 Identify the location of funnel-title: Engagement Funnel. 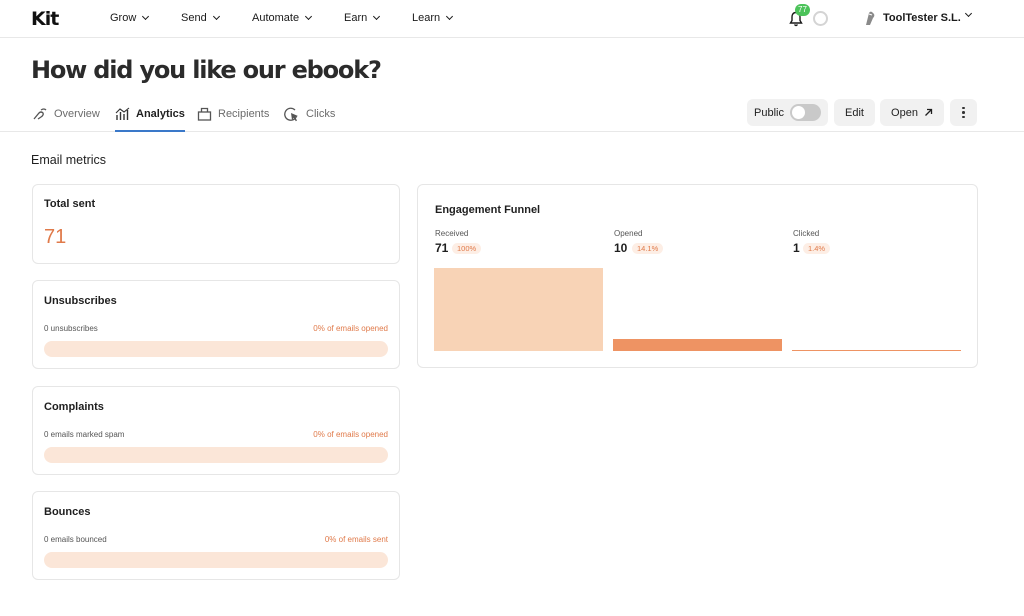
(488, 210).